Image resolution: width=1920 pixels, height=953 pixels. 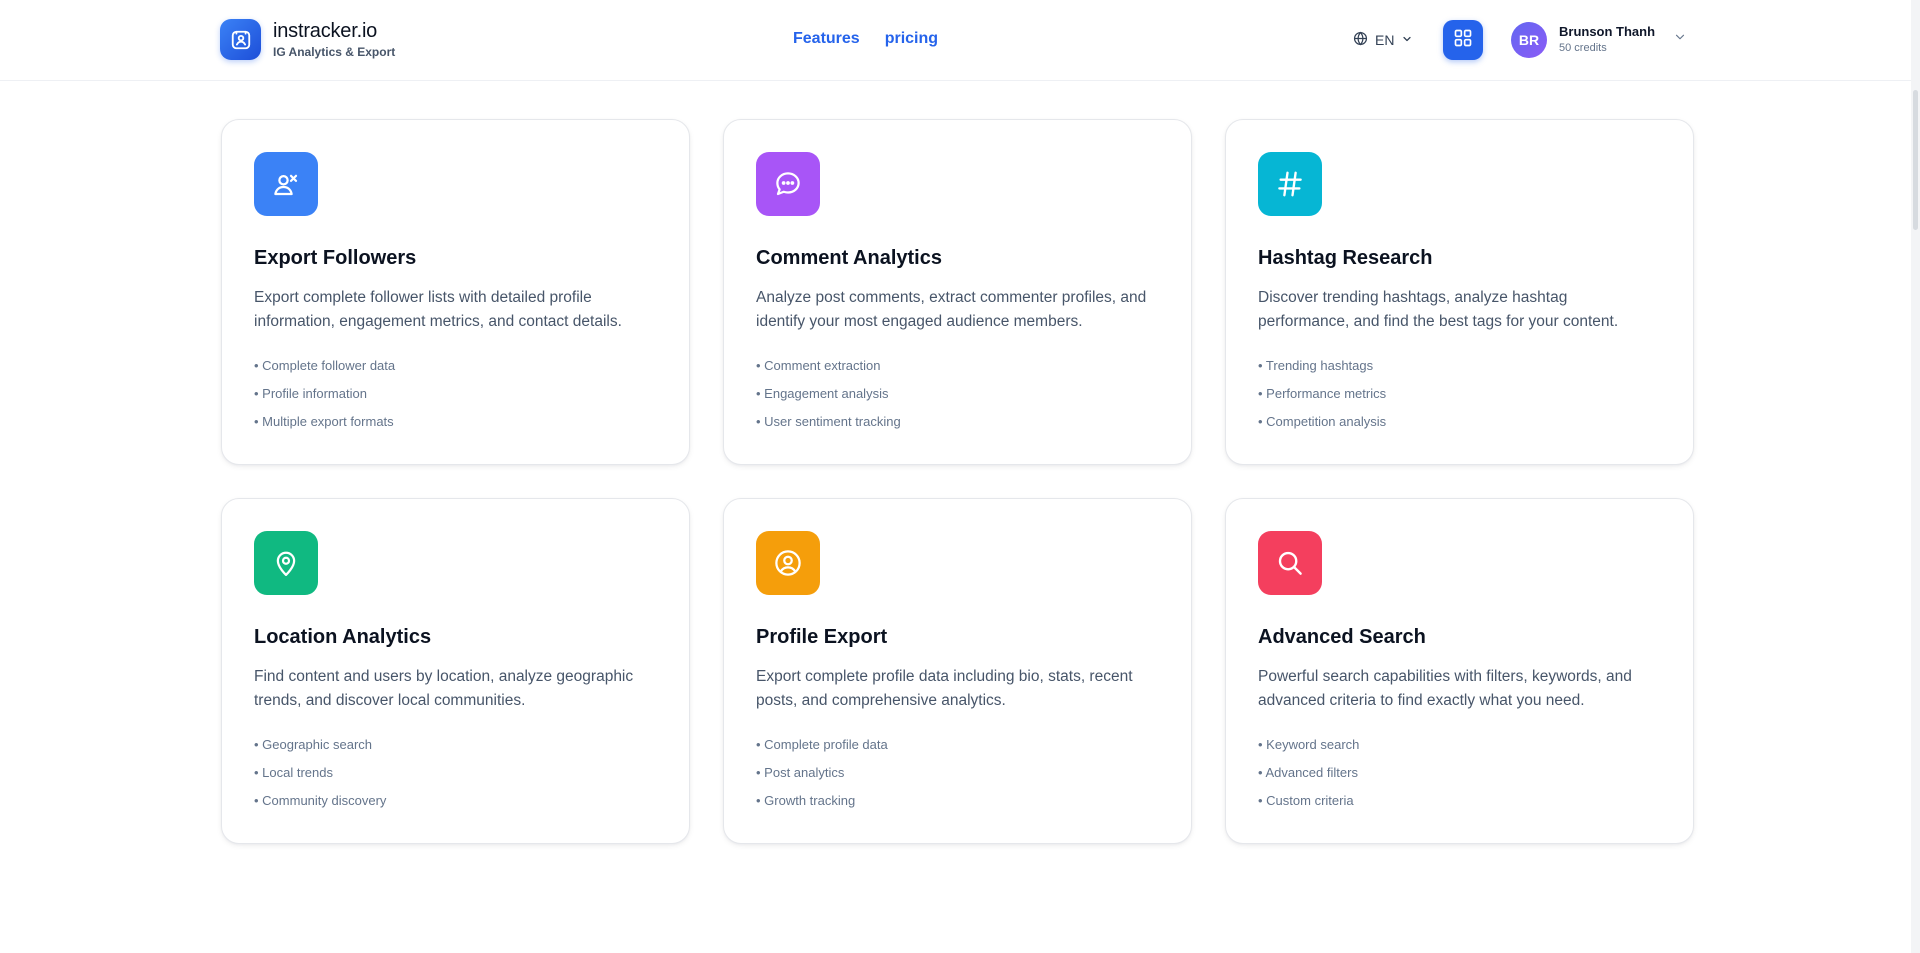 What do you see at coordinates (1306, 800) in the screenshot?
I see `list-item: • Custom criteria` at bounding box center [1306, 800].